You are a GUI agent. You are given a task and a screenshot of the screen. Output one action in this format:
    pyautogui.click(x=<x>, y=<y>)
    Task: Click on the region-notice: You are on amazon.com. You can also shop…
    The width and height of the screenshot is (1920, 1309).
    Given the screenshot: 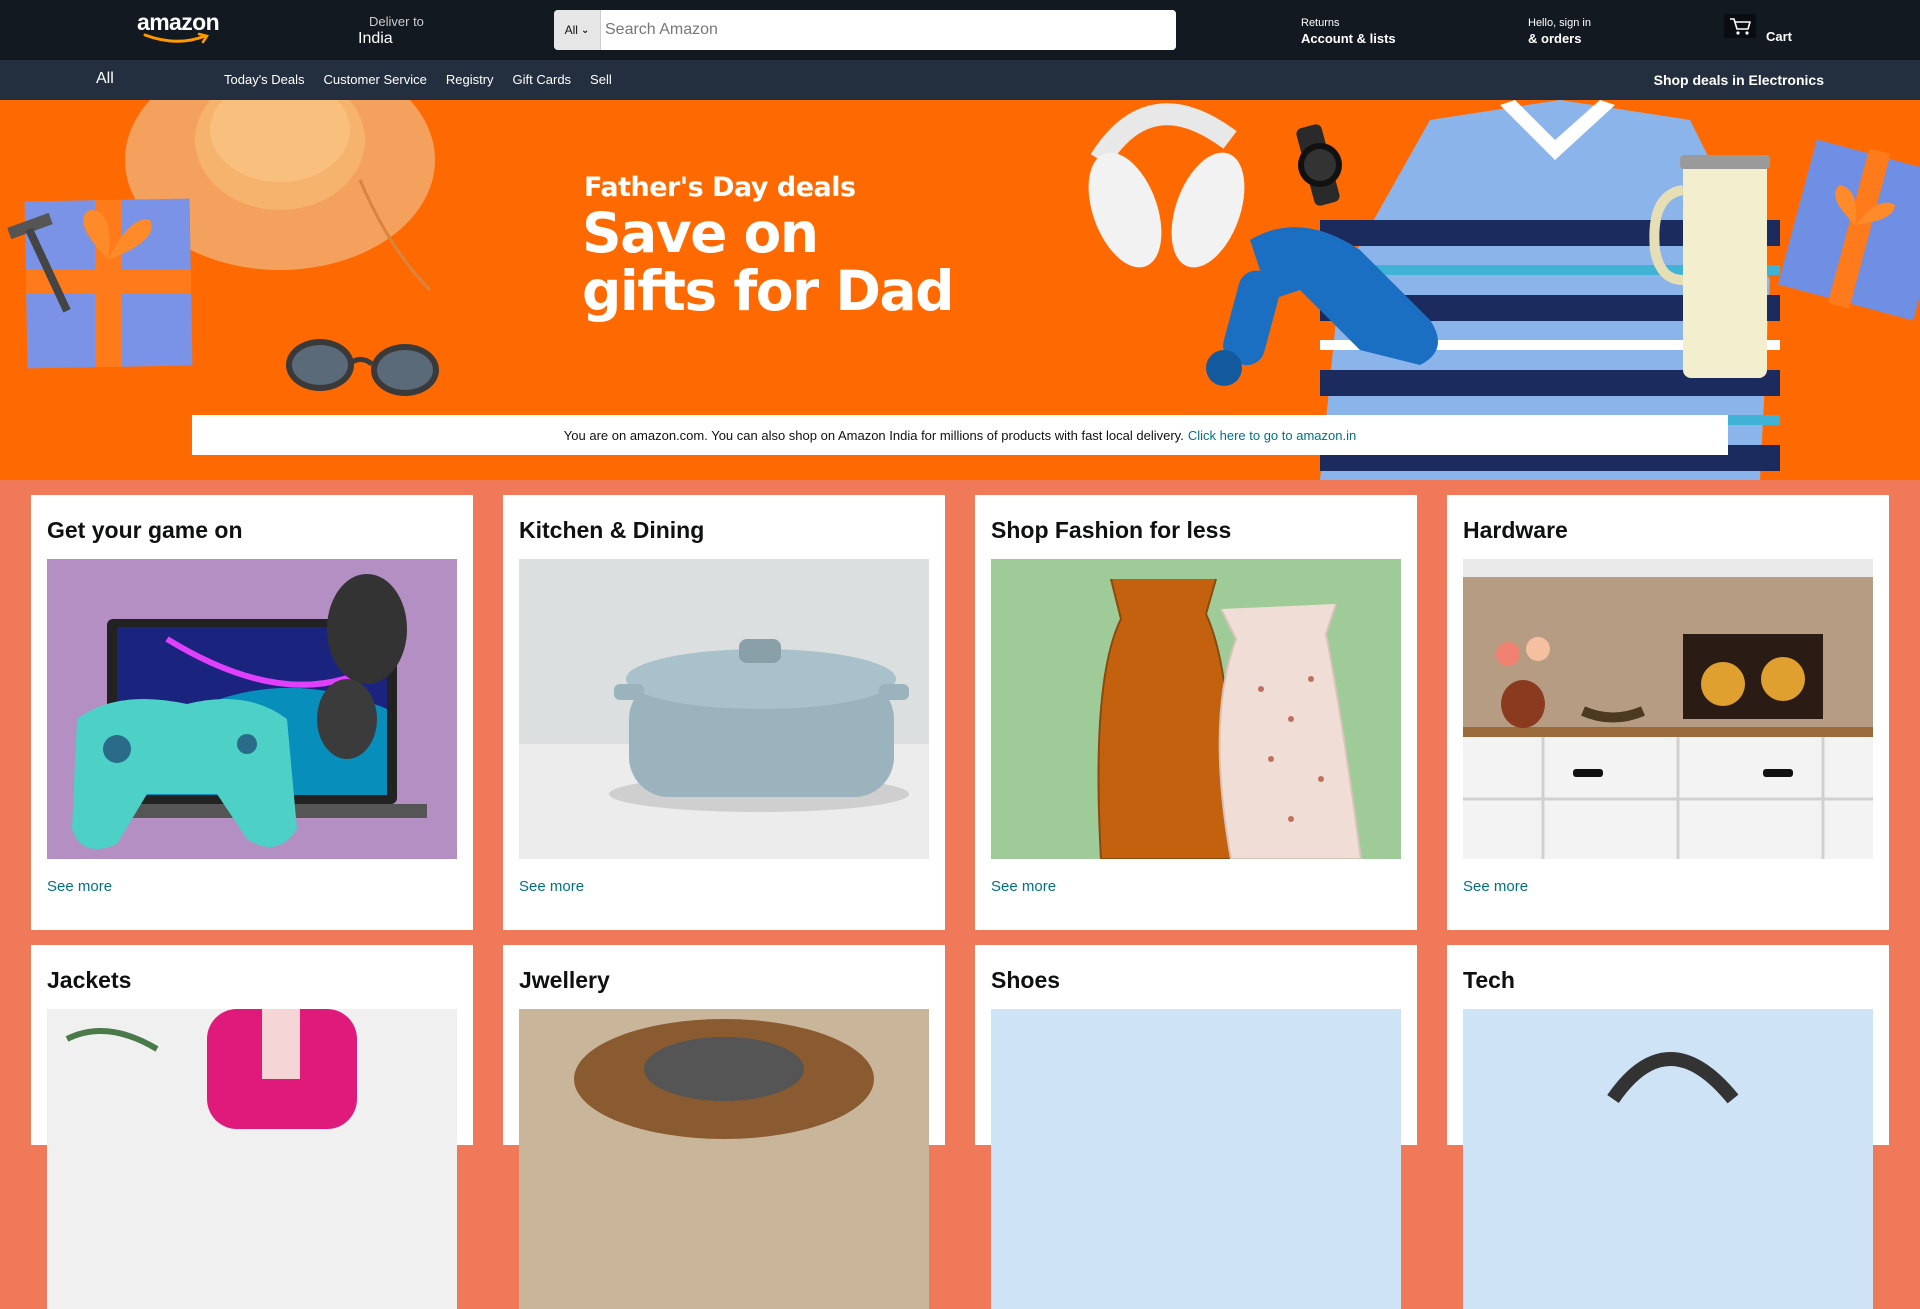 What is the action you would take?
    pyautogui.click(x=960, y=435)
    